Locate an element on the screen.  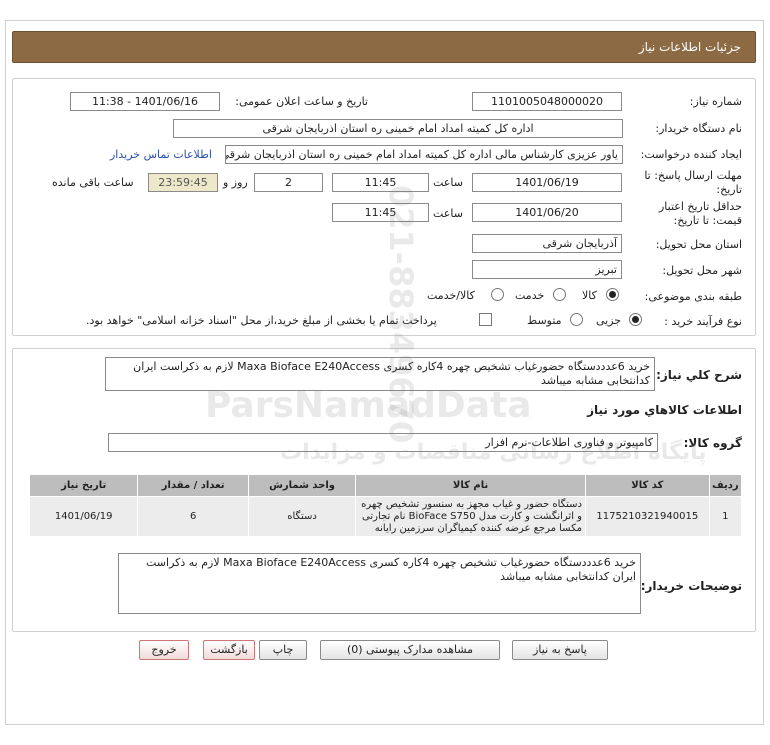
announce-label: تاریخ و ساعت اعلان عمومی: is located at coordinates (301, 101).